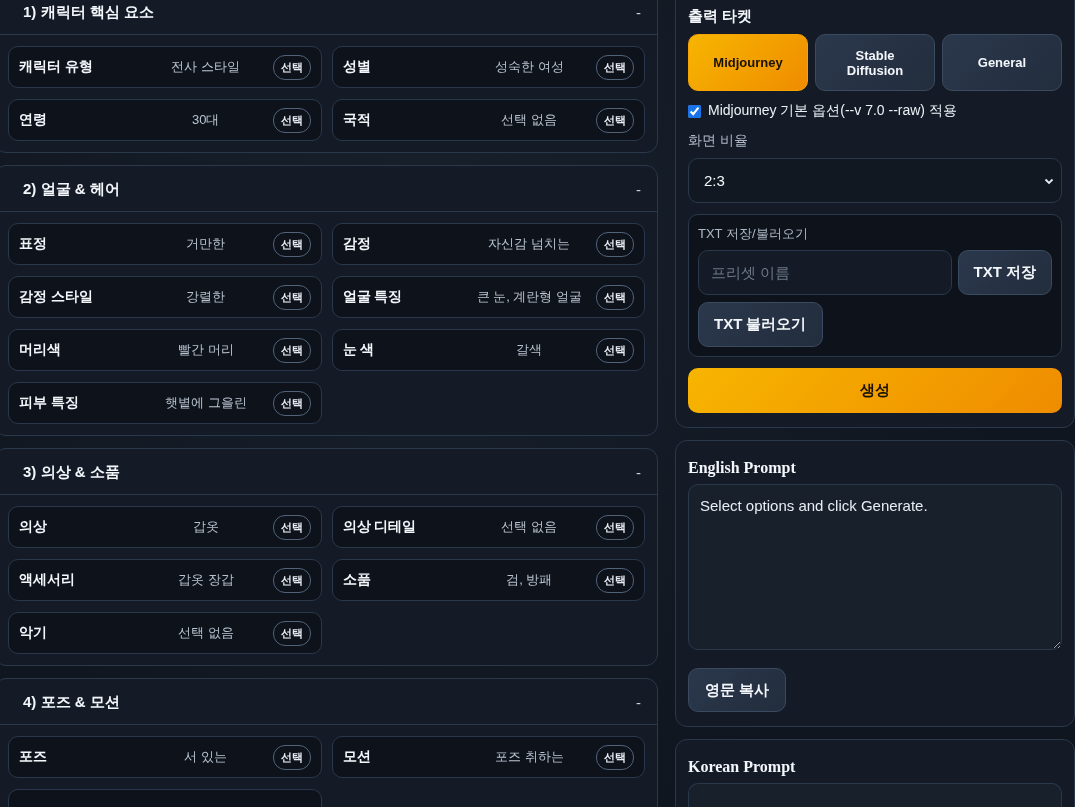 Image resolution: width=1075 pixels, height=807 pixels. Describe the element at coordinates (742, 767) in the screenshot. I see `panel-title: Korean Prompt` at that location.